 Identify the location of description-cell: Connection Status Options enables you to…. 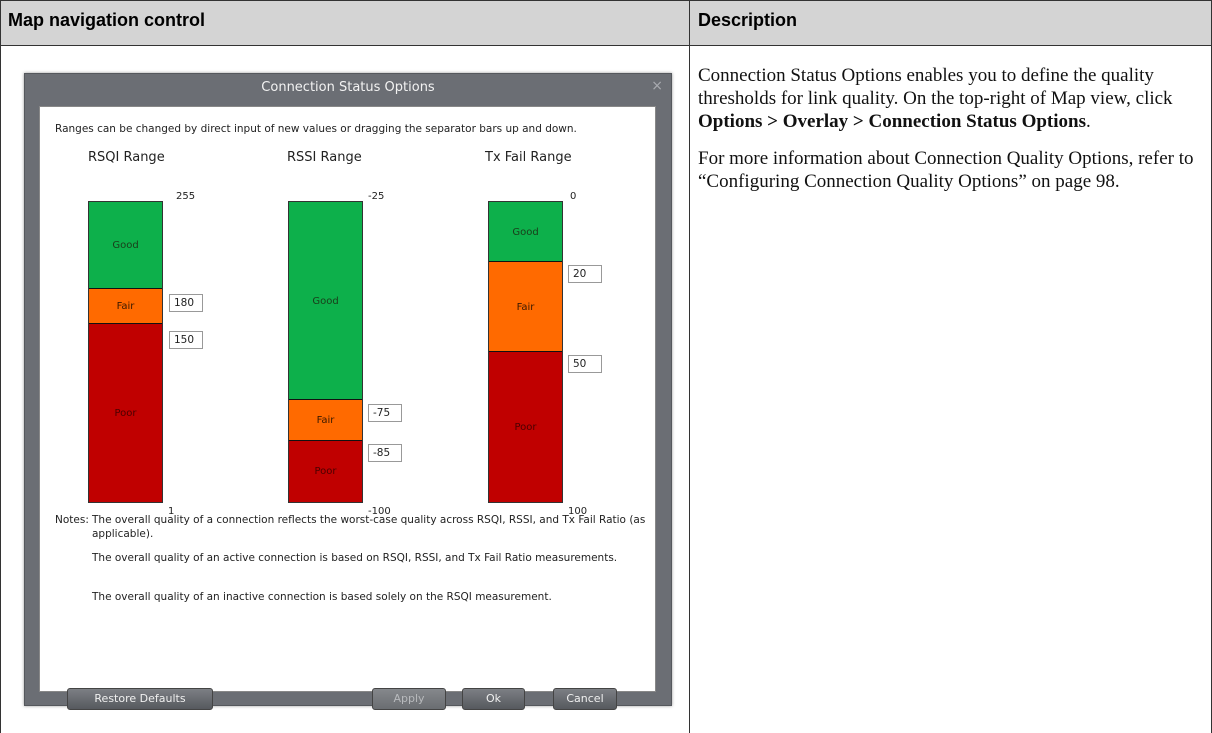
(948, 135).